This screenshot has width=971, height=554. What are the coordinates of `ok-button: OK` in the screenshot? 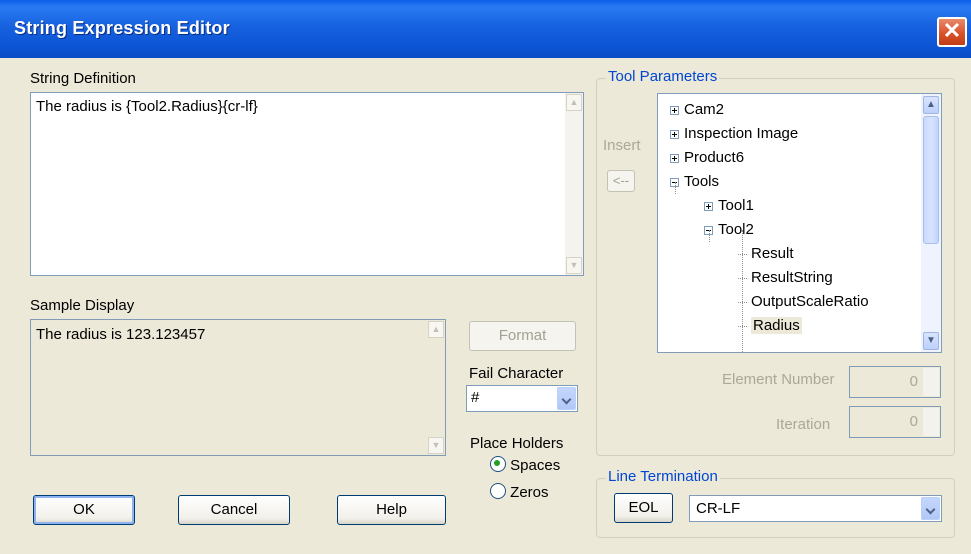 It's located at (84, 510).